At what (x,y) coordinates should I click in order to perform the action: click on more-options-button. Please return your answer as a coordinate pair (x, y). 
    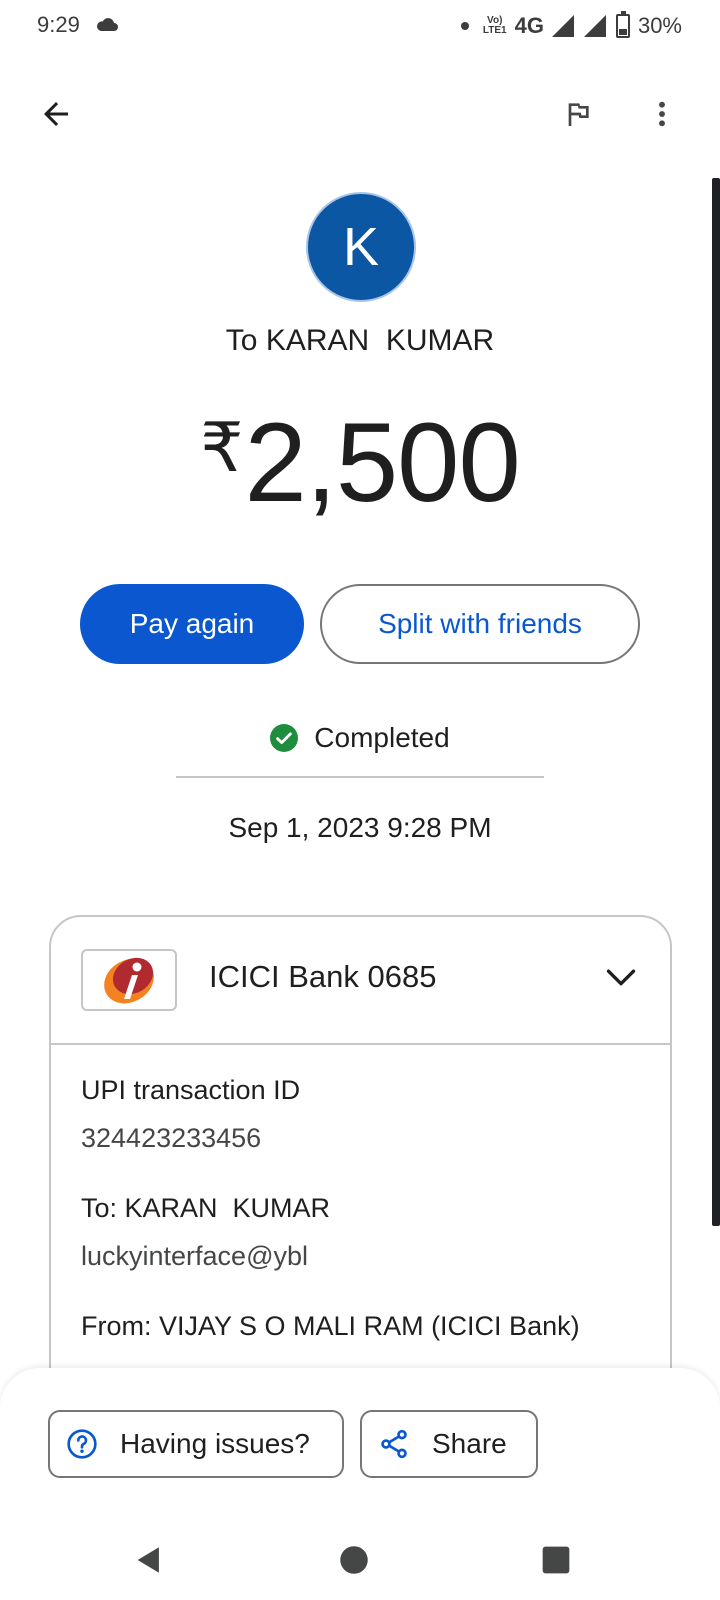
    Looking at the image, I should click on (662, 114).